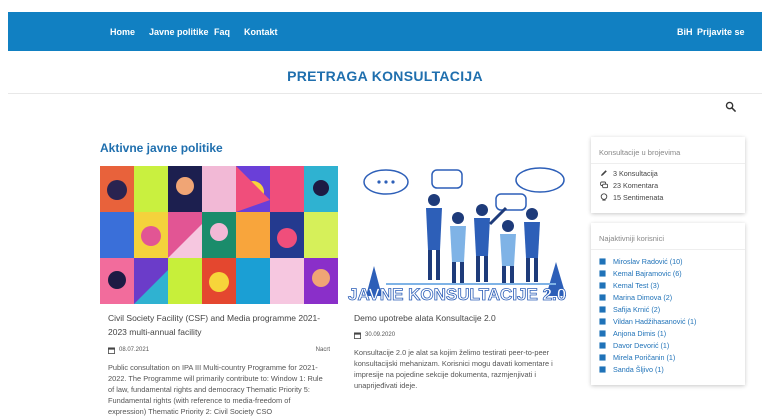 This screenshot has width=770, height=416. Describe the element at coordinates (640, 152) in the screenshot. I see `stats-panel-title: Konsultacije u brojevima` at that location.